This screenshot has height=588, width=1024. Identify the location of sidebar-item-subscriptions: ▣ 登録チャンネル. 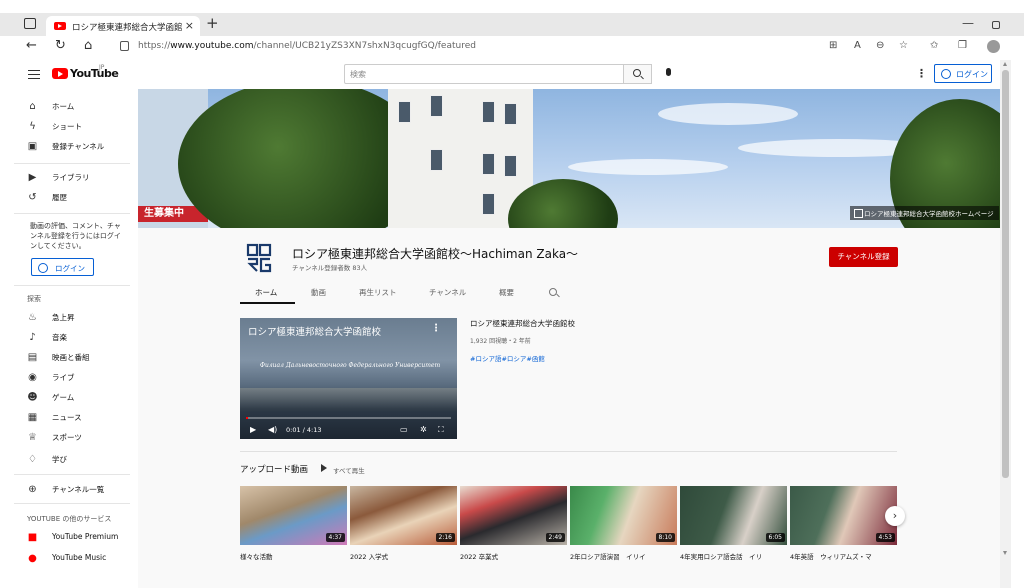
(69, 147).